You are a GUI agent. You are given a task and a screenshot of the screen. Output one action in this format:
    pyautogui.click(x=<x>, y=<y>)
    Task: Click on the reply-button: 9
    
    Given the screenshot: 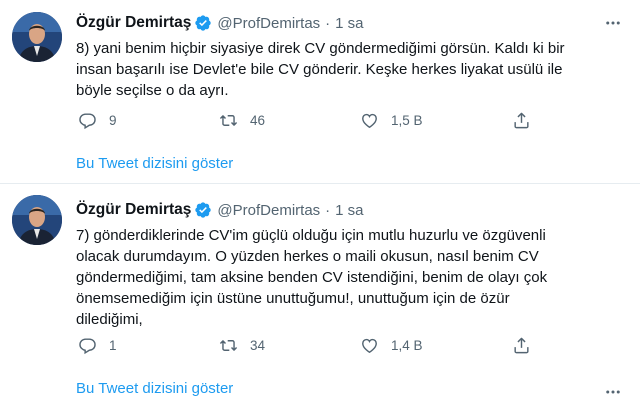 What is the action you would take?
    pyautogui.click(x=97, y=120)
    